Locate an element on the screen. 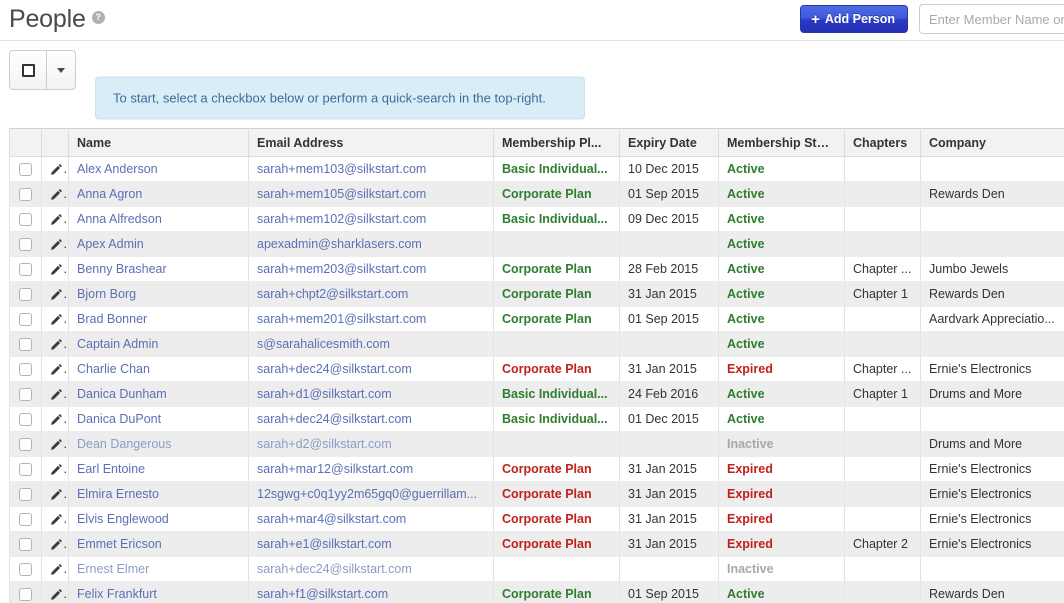 Image resolution: width=1064 pixels, height=603 pixels. email-link: sarah+mar4@silkstart.com is located at coordinates (331, 519).